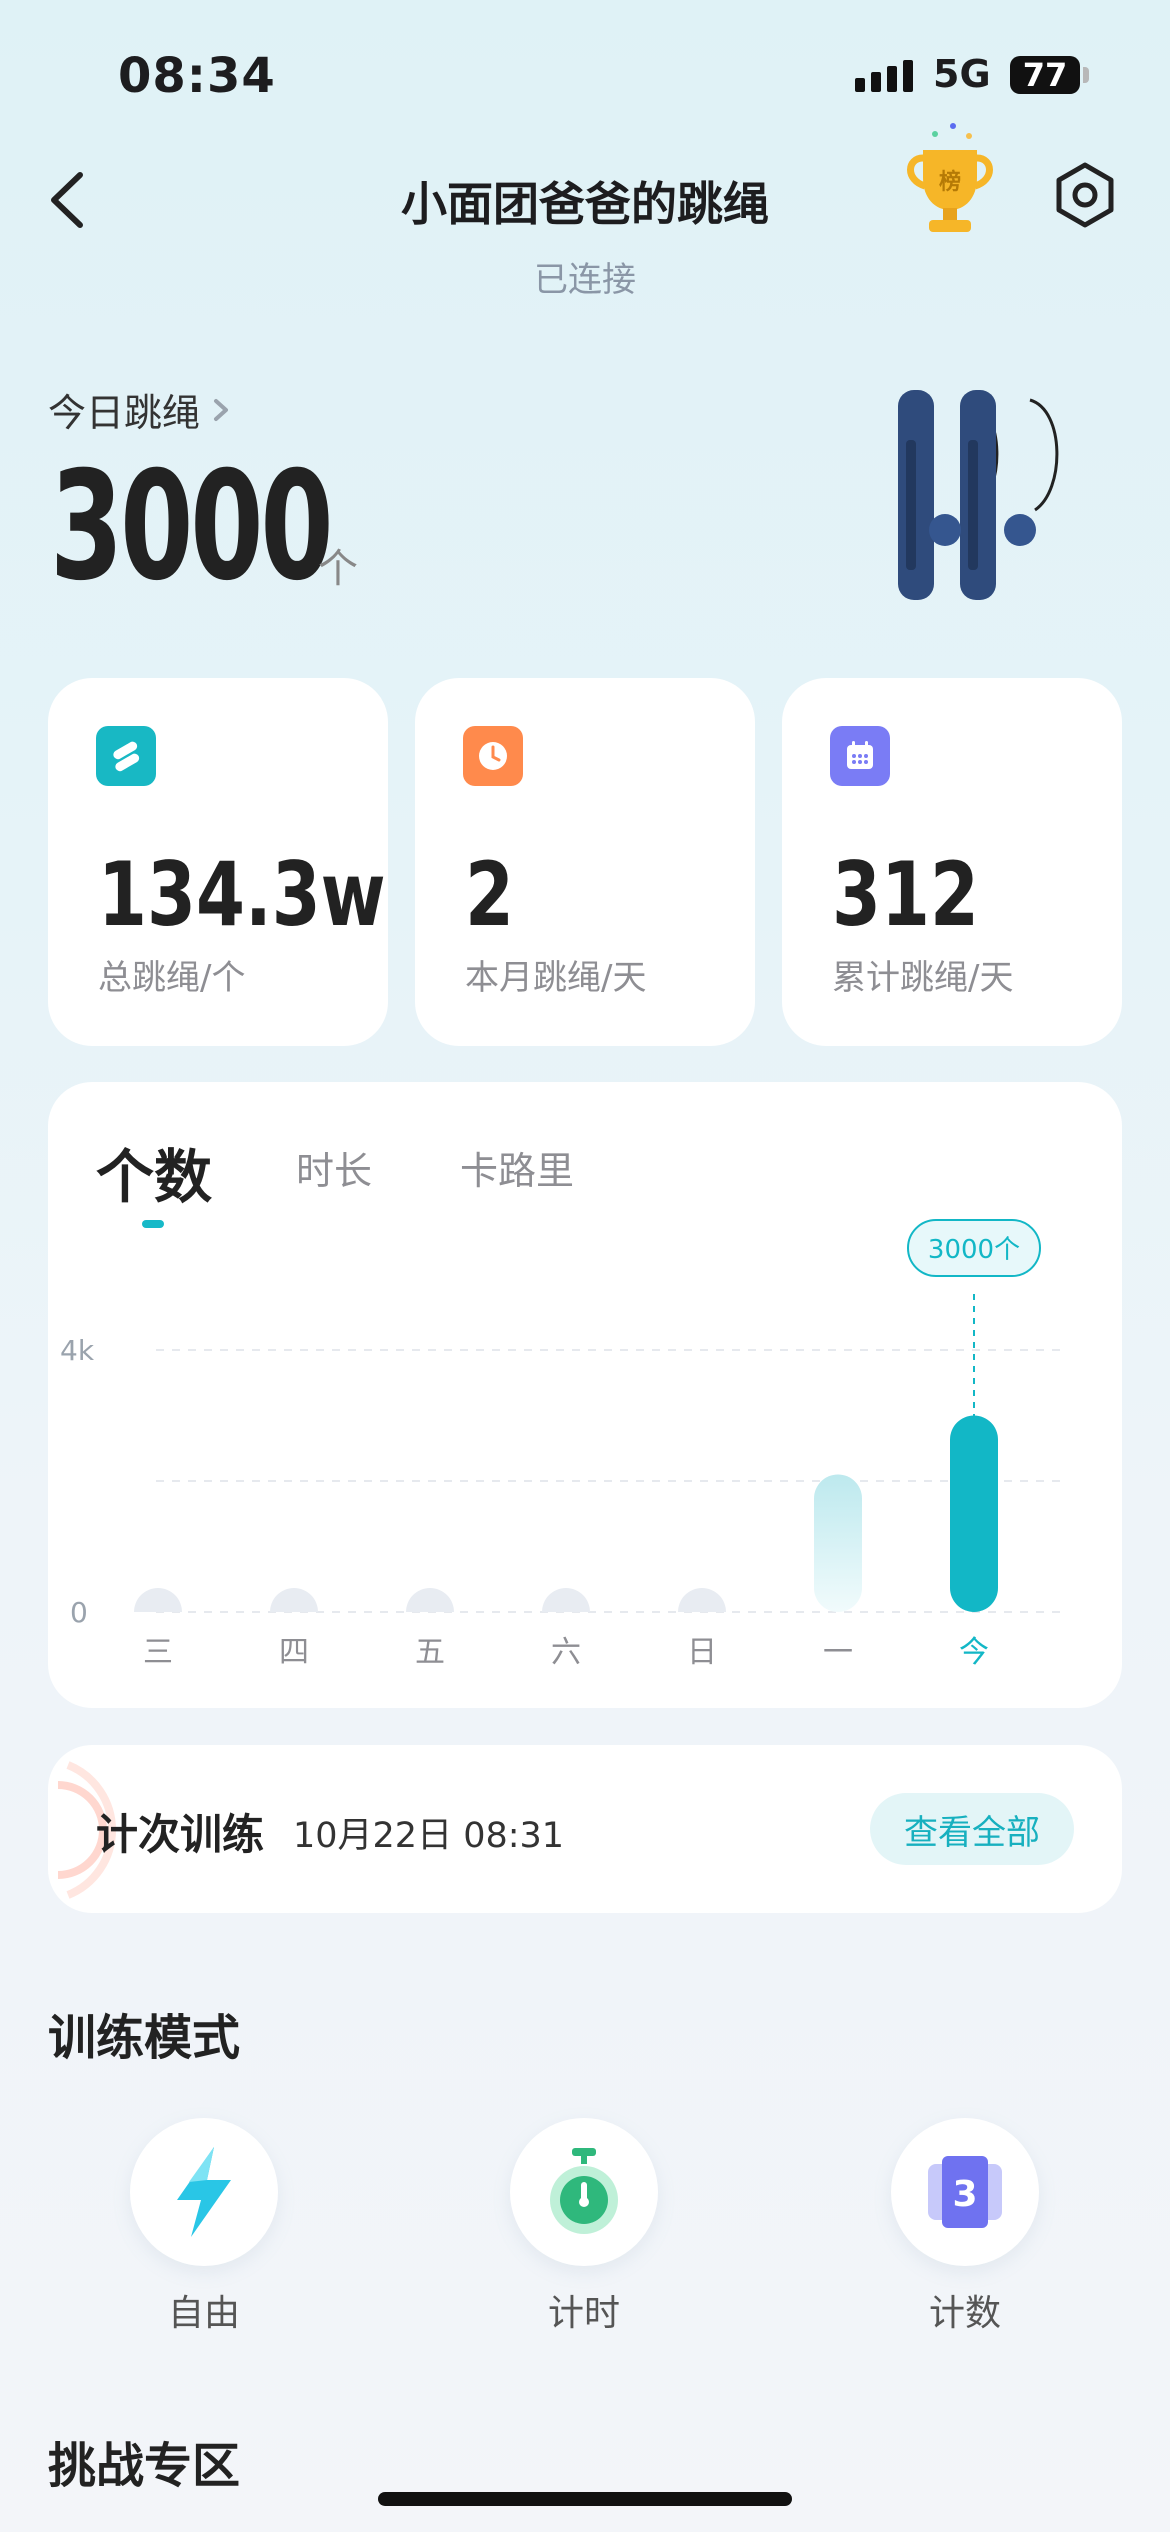 The width and height of the screenshot is (1170, 2532). I want to click on highlight-label: 3000个, so click(974, 1250).